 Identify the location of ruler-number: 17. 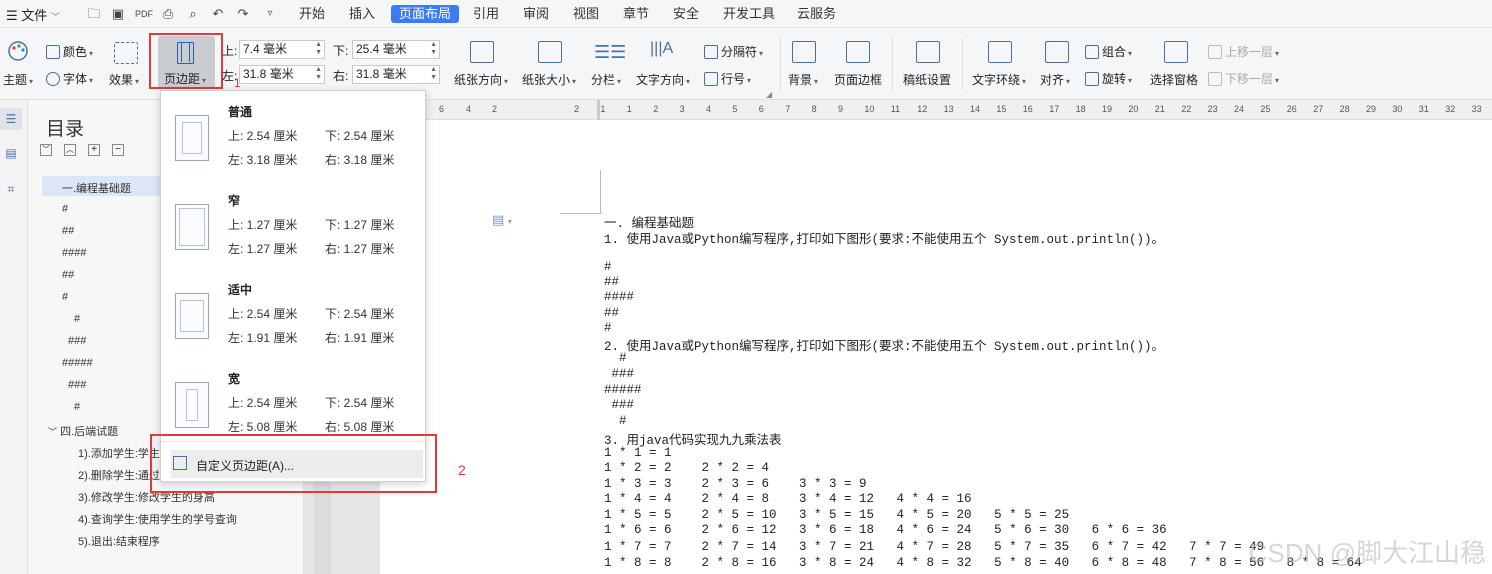
(1054, 109).